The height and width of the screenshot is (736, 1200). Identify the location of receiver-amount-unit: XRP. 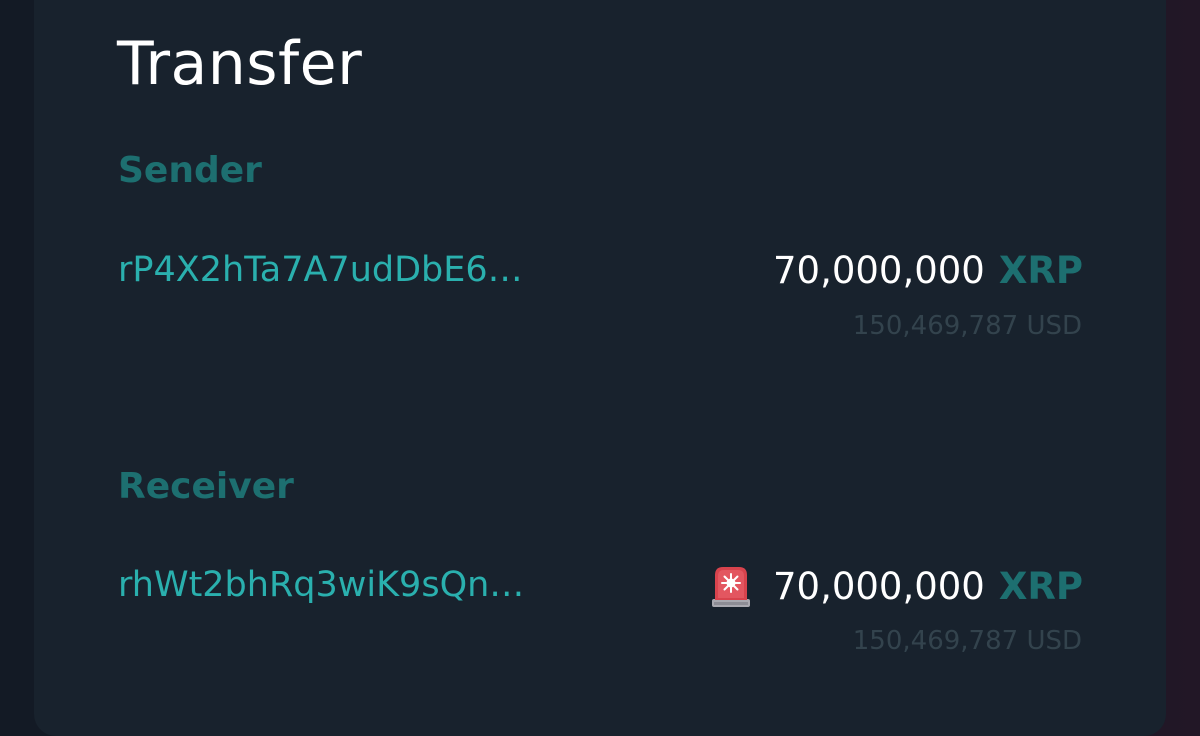
(1040, 586).